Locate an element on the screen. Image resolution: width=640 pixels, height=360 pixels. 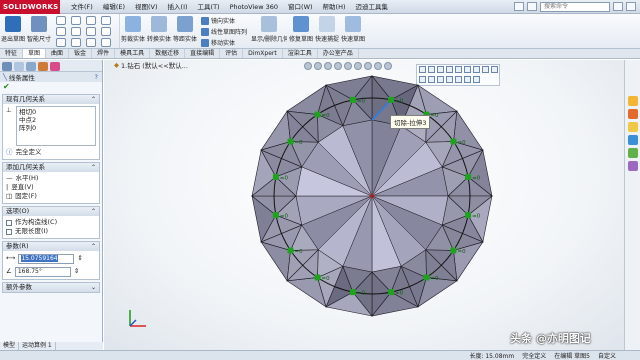
offset-entities-button: 等距实体 is located at coordinates (185, 28).